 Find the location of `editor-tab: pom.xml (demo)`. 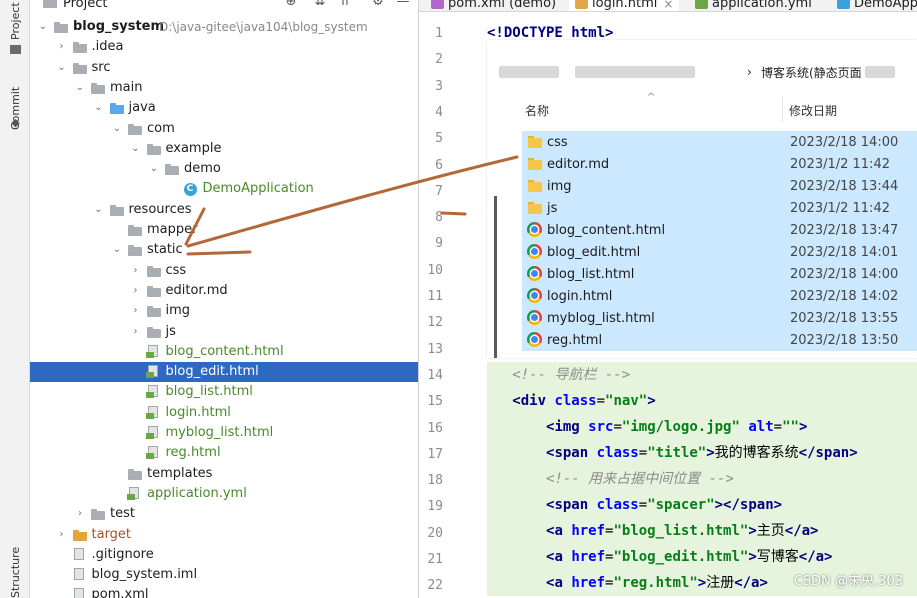

editor-tab: pom.xml (demo) is located at coordinates (493, 5).